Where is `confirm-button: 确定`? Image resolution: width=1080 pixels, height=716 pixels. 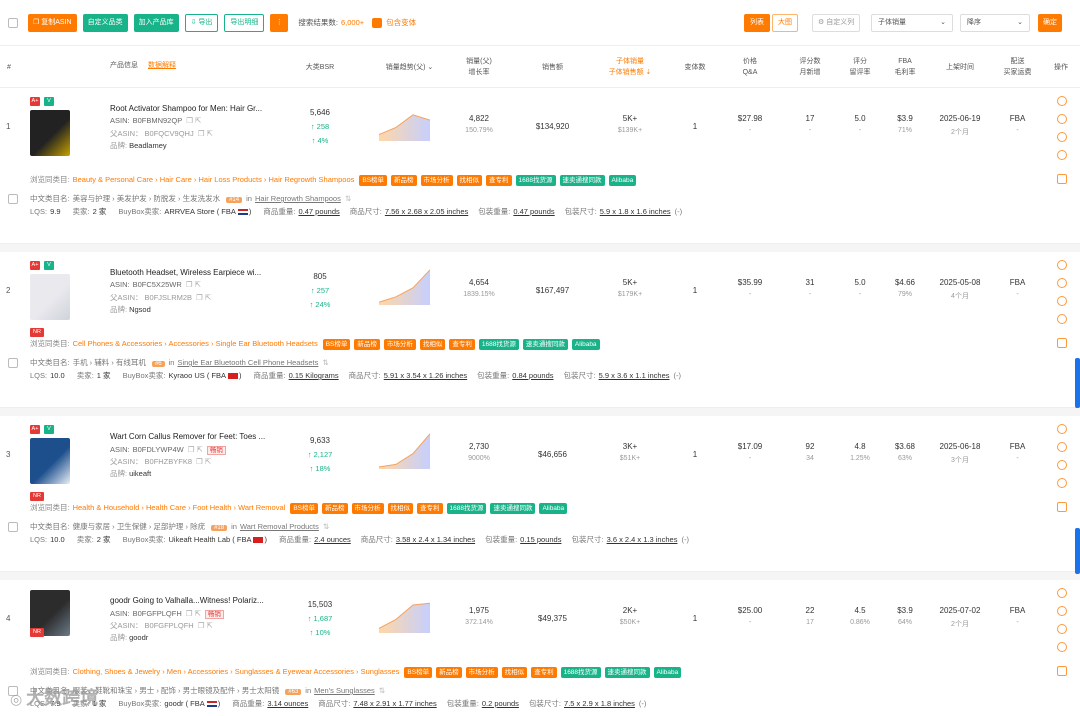 confirm-button: 确定 is located at coordinates (1050, 23).